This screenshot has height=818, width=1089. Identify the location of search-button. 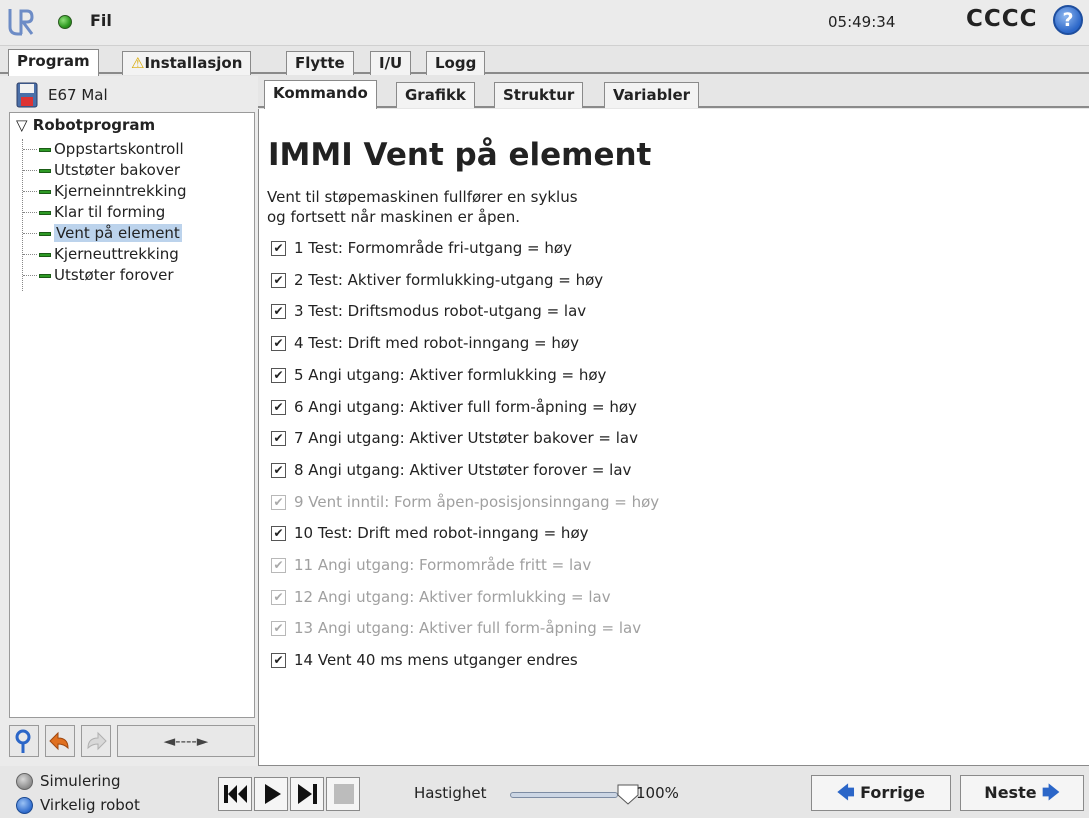
(24, 741).